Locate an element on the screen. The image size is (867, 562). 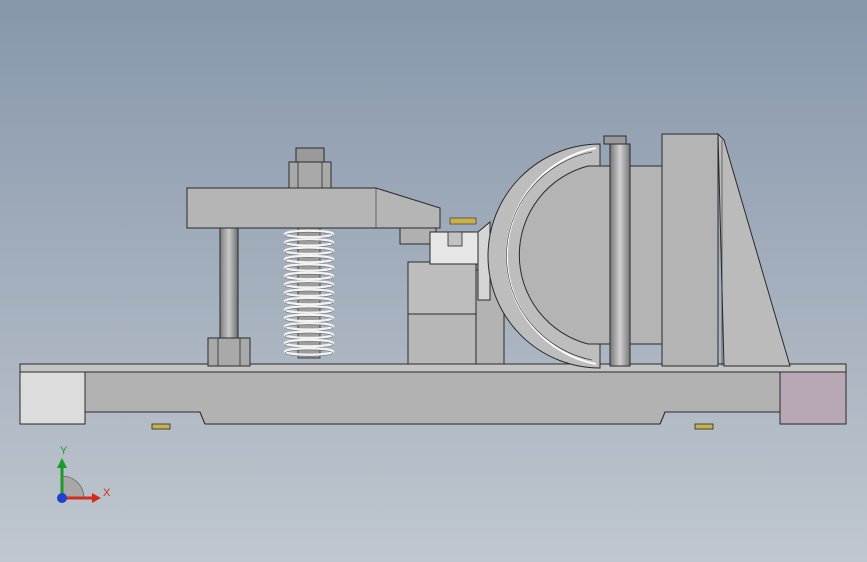
base-body is located at coordinates (433, 400).